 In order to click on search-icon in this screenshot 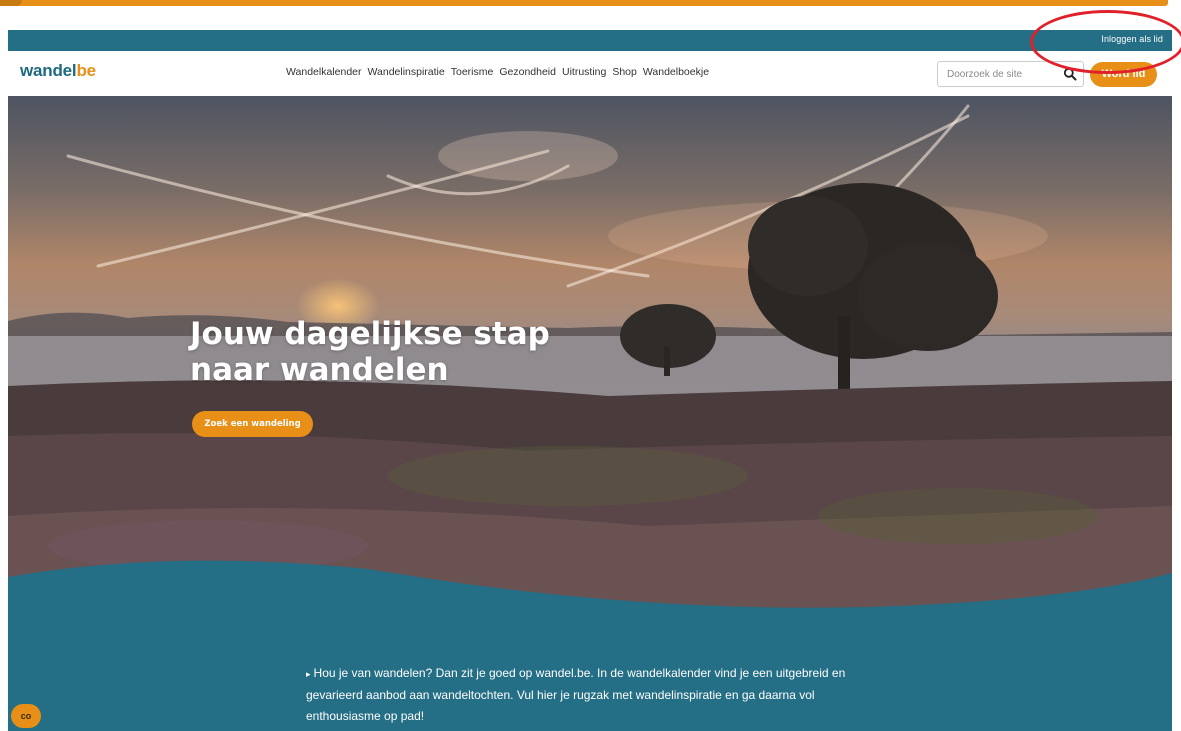, I will do `click(1070, 74)`.